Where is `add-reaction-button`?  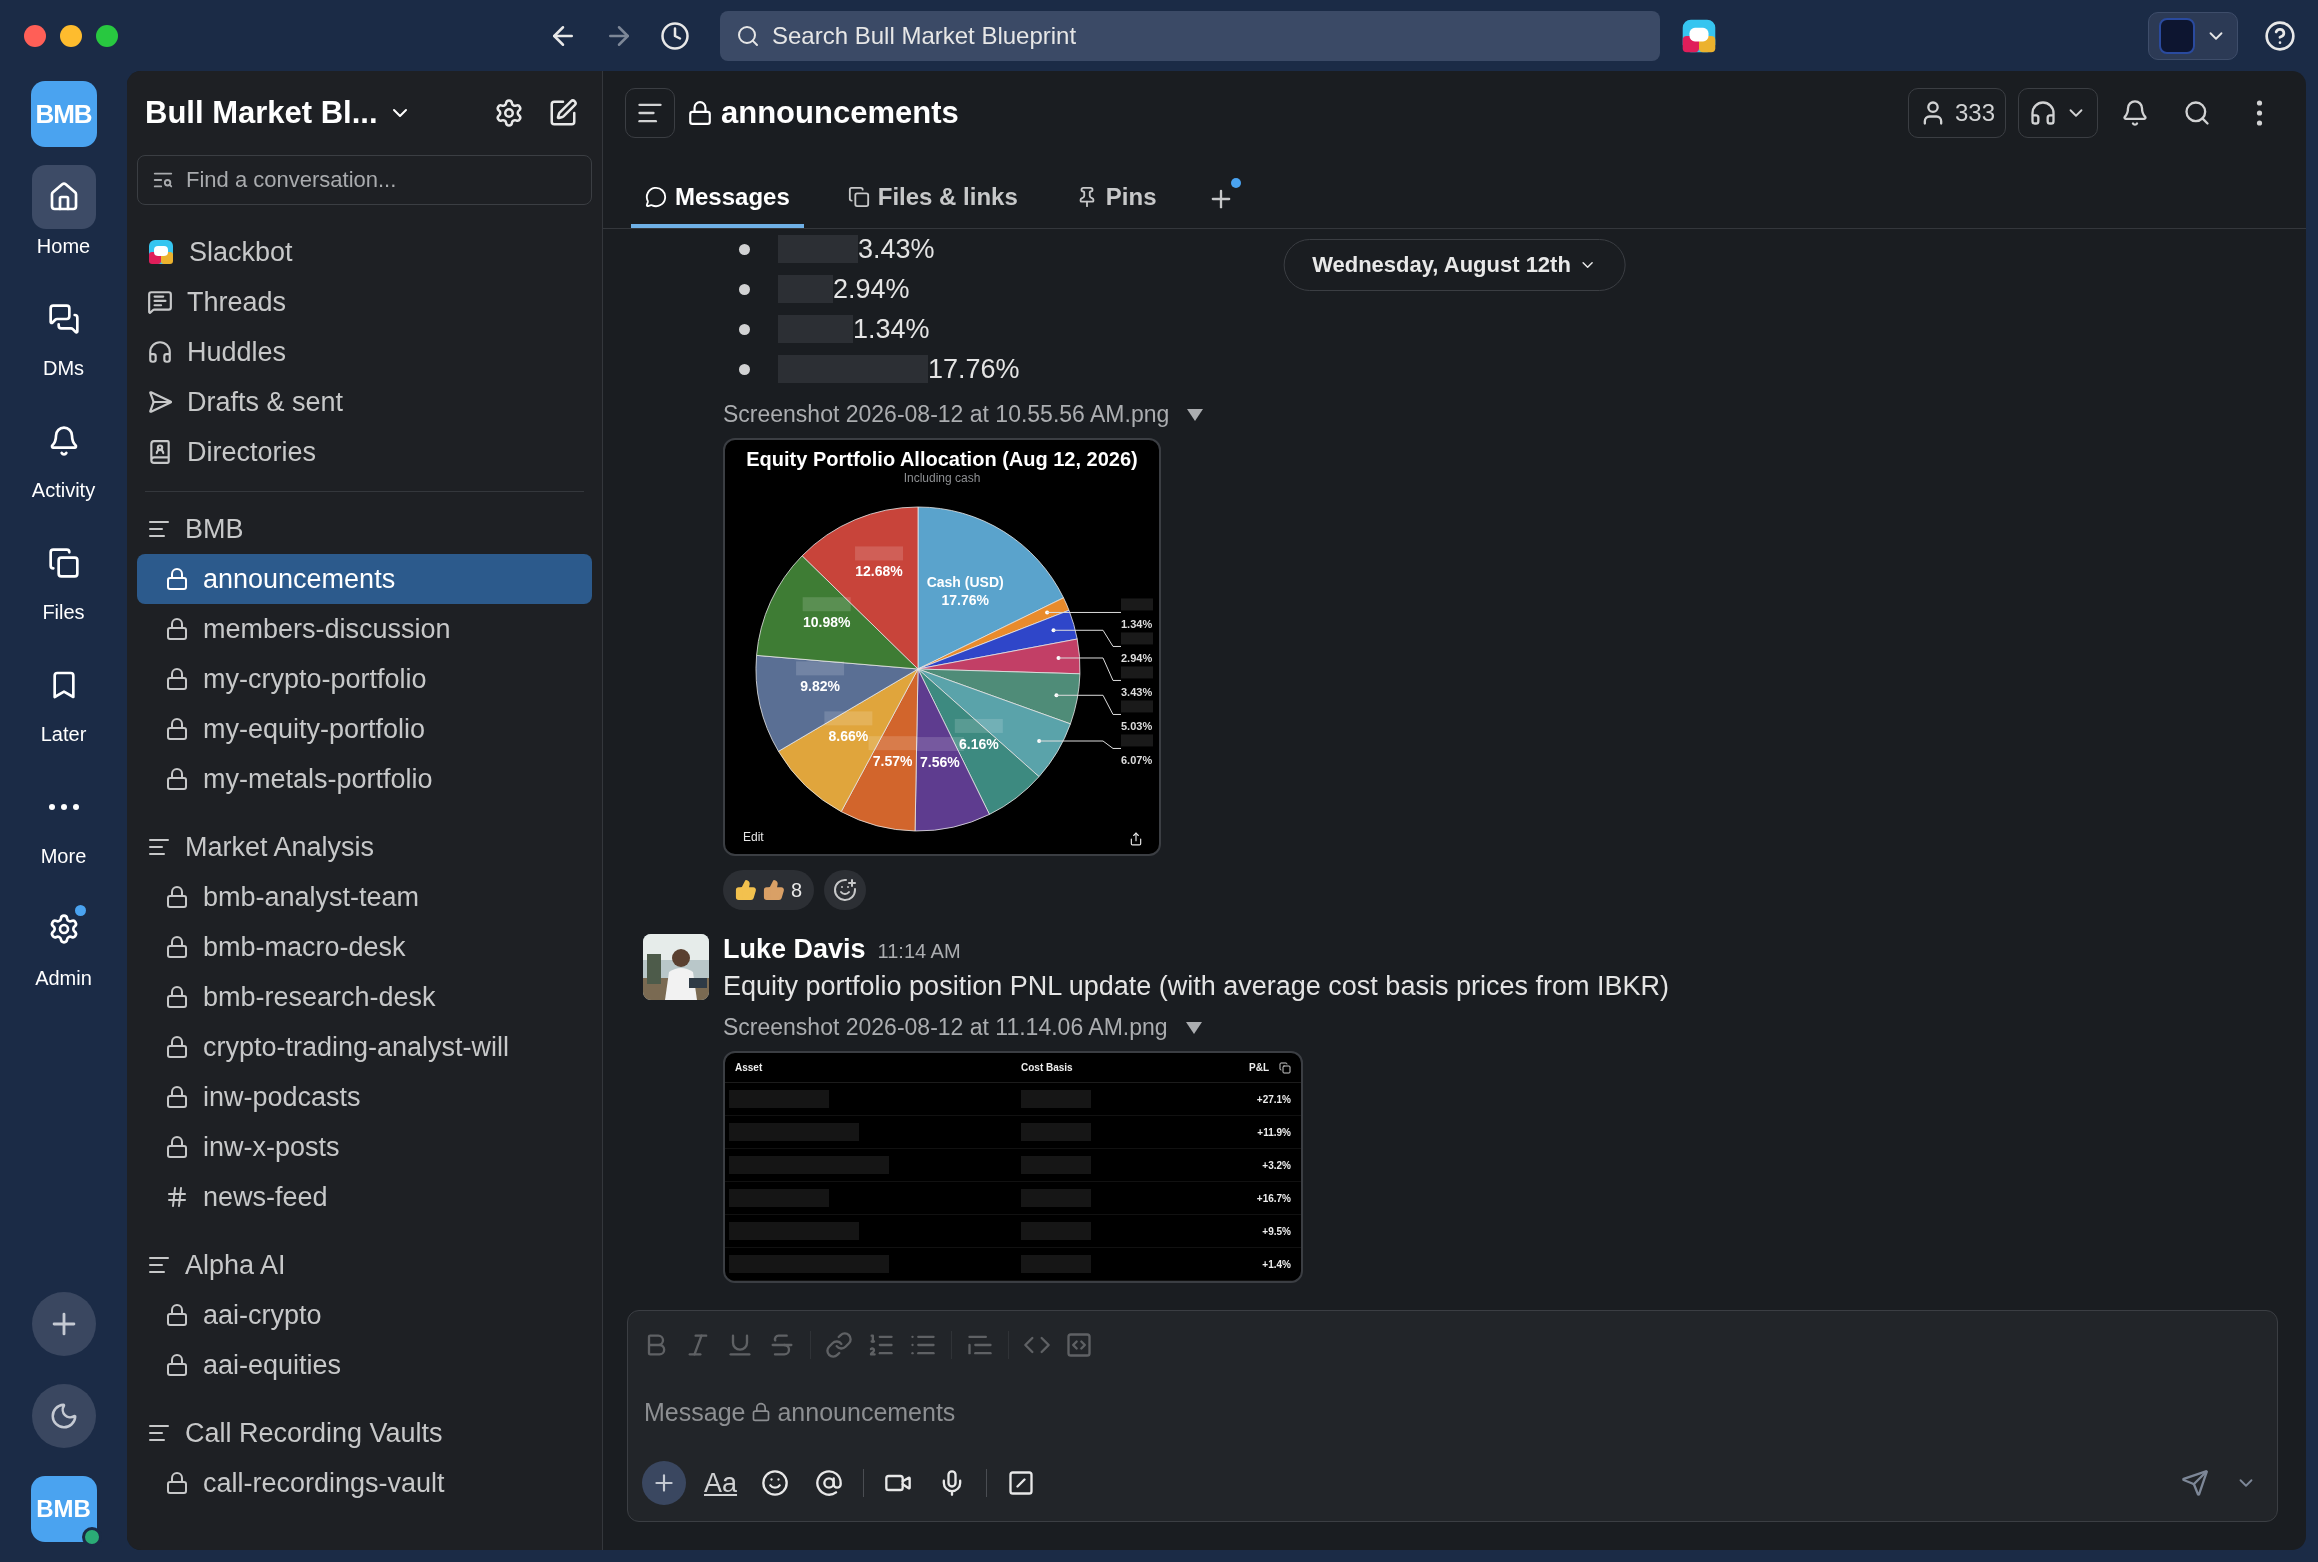 add-reaction-button is located at coordinates (845, 890).